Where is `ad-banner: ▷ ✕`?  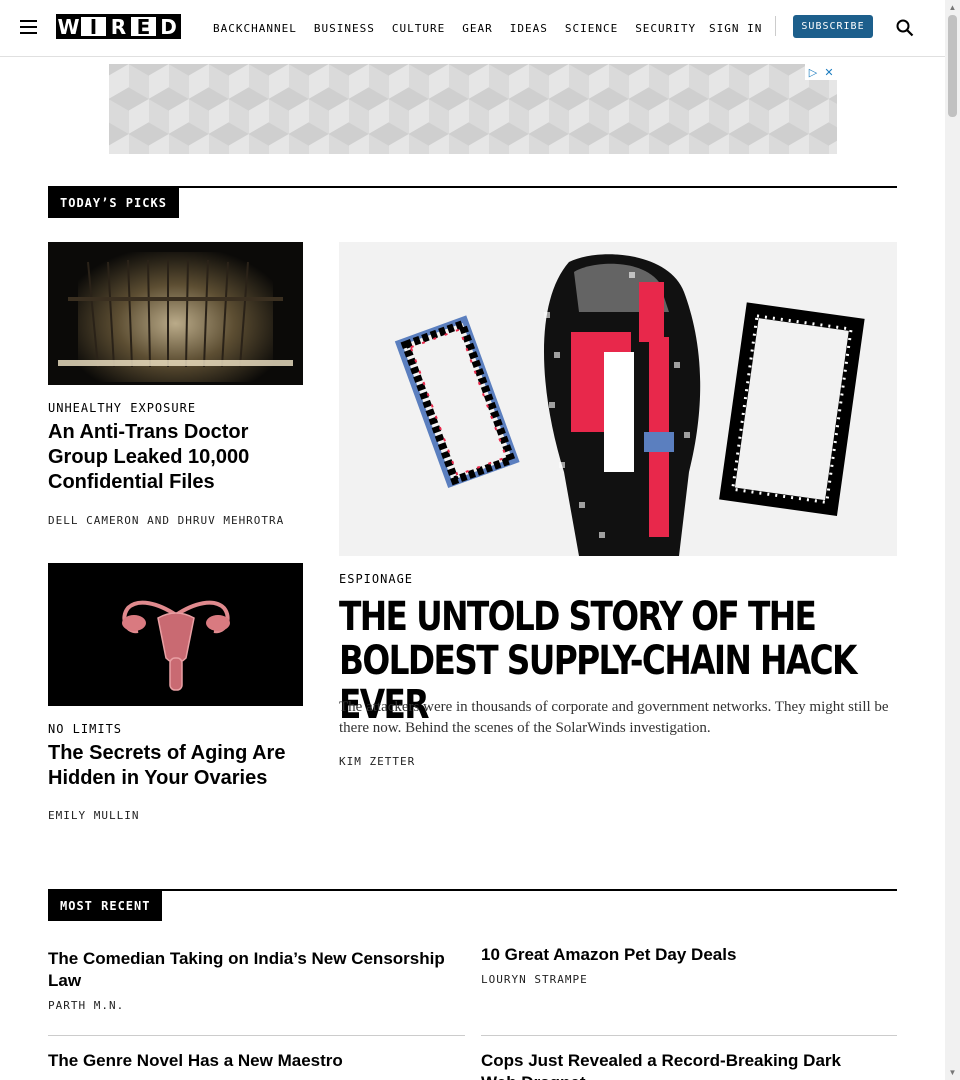
ad-banner: ▷ ✕ is located at coordinates (473, 109).